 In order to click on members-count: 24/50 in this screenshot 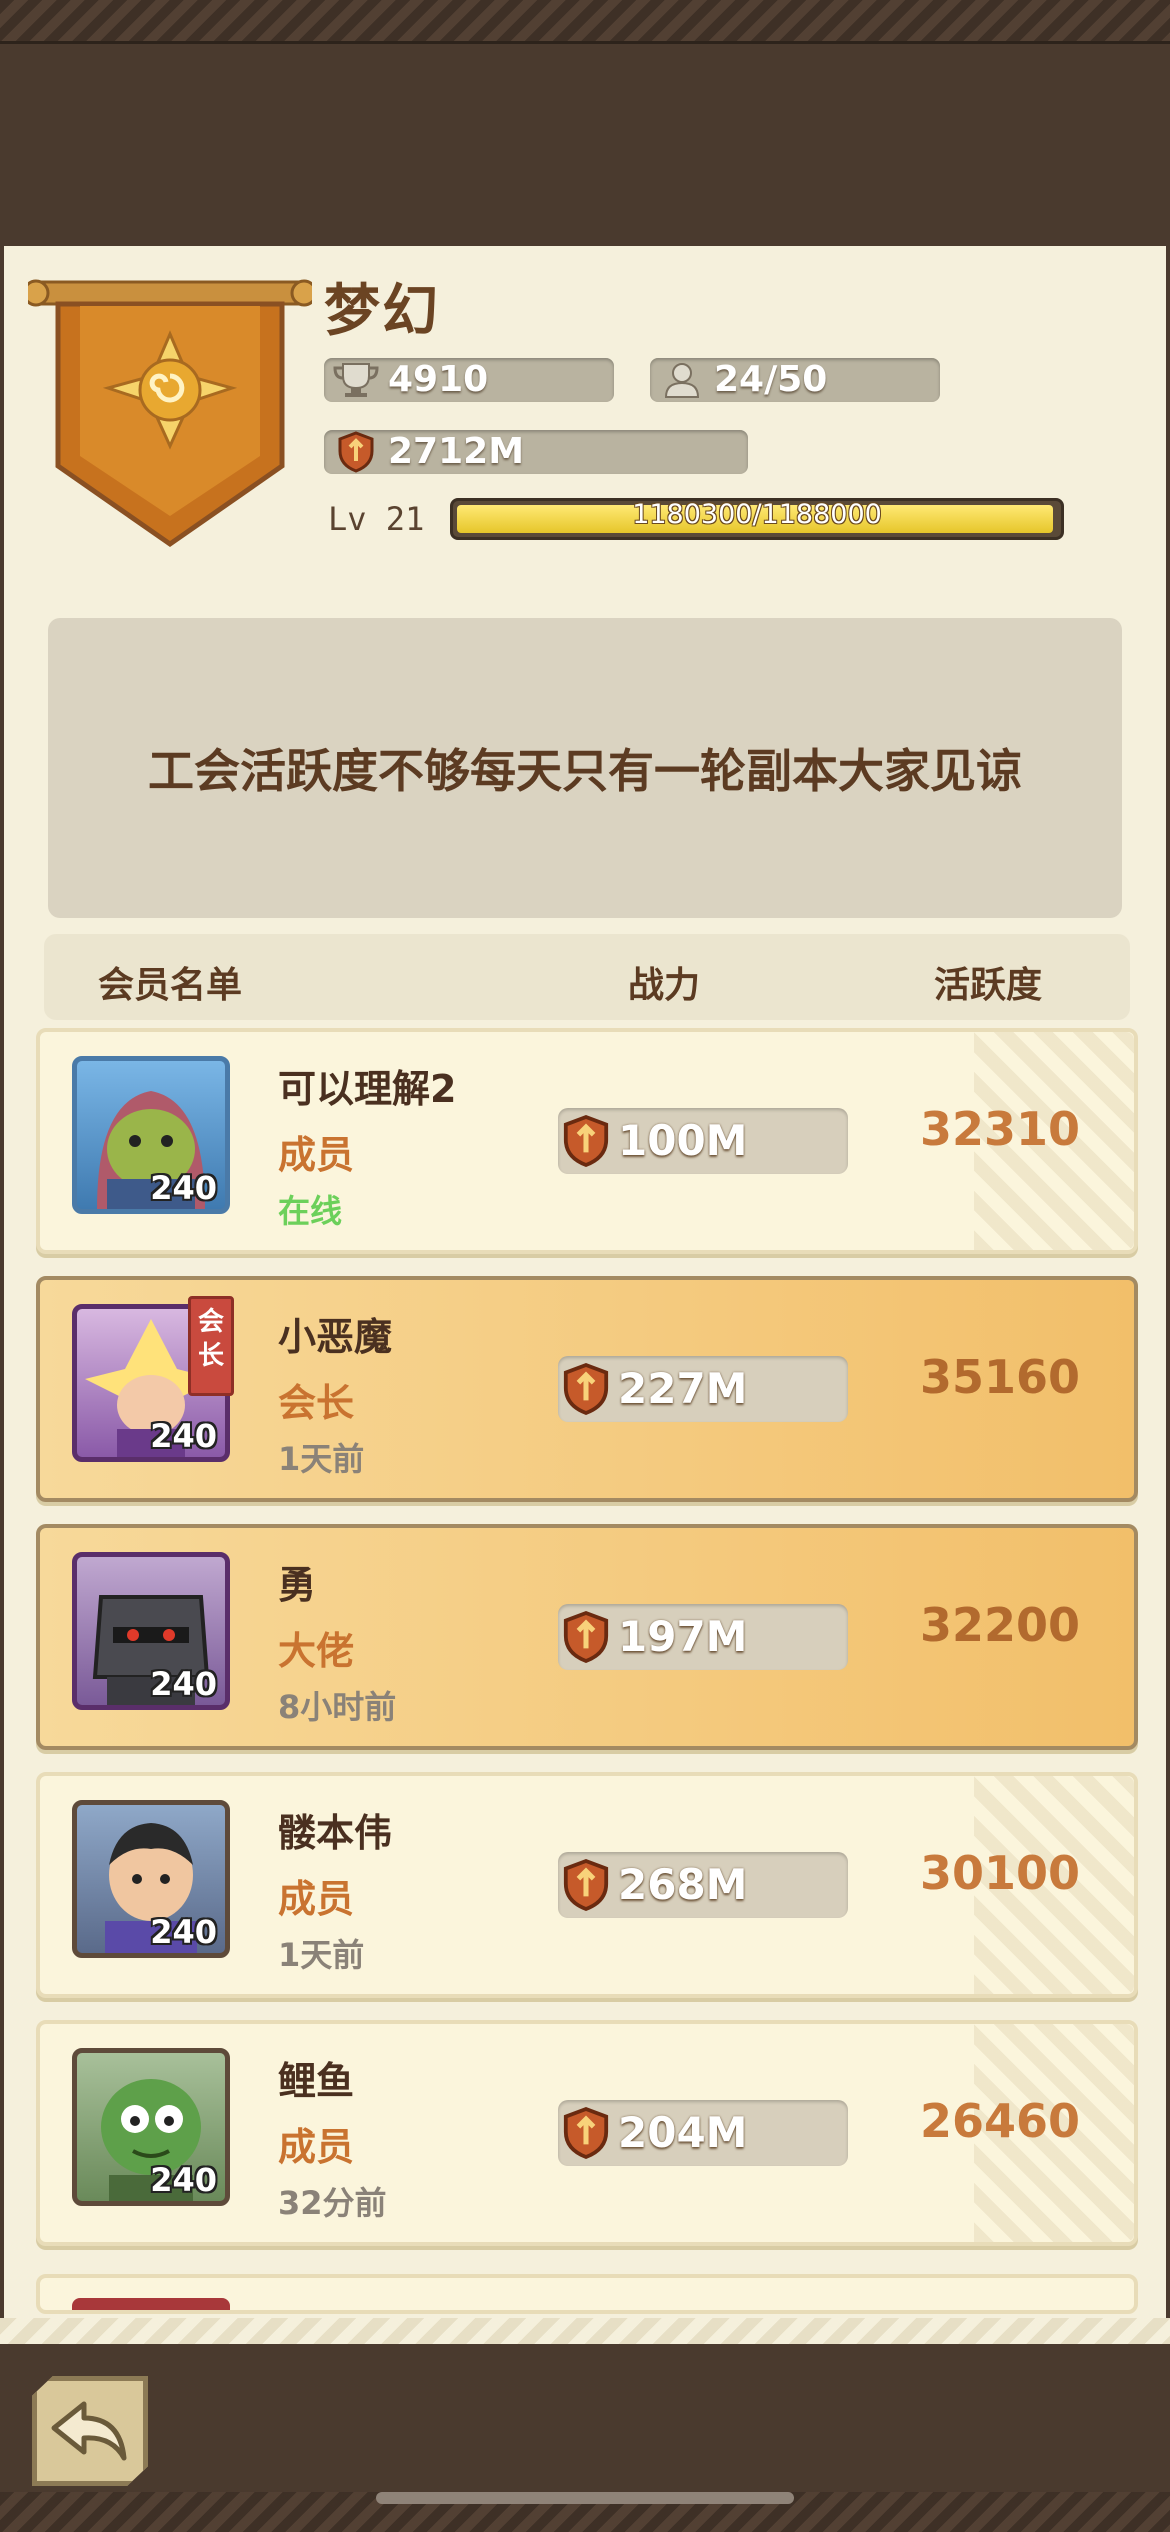, I will do `click(771, 379)`.